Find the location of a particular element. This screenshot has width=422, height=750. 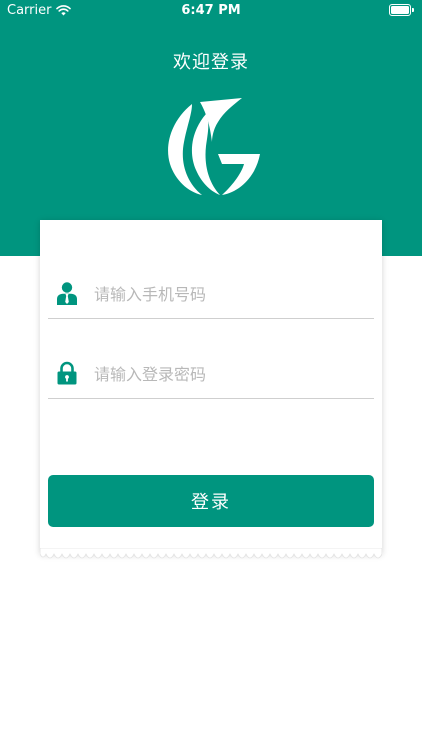

battery-fill is located at coordinates (400, 10).